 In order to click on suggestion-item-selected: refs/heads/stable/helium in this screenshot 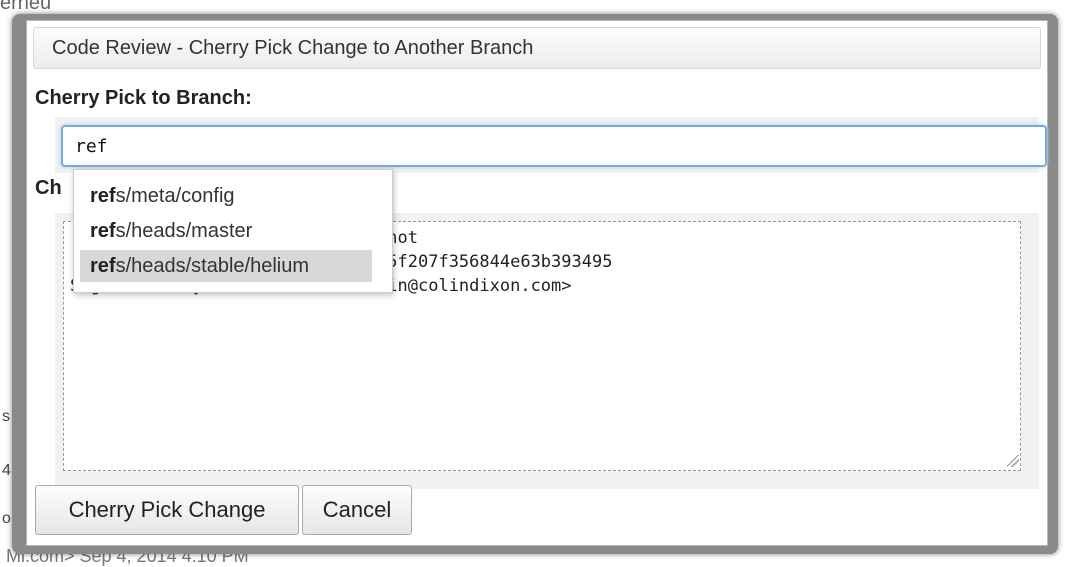, I will do `click(226, 266)`.